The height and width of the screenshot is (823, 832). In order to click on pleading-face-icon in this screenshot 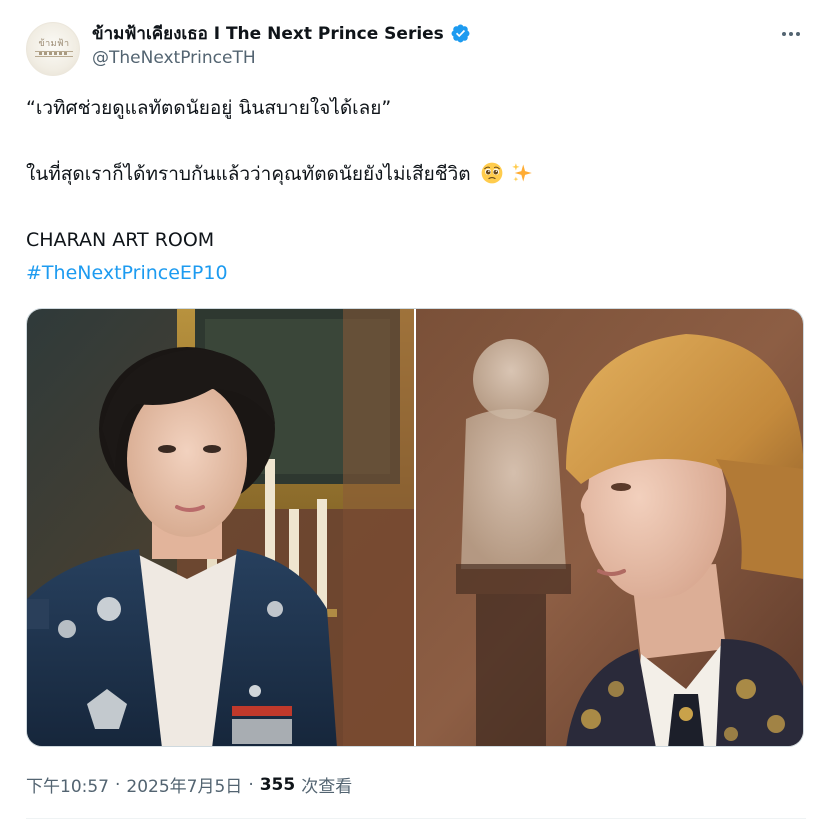, I will do `click(492, 173)`.